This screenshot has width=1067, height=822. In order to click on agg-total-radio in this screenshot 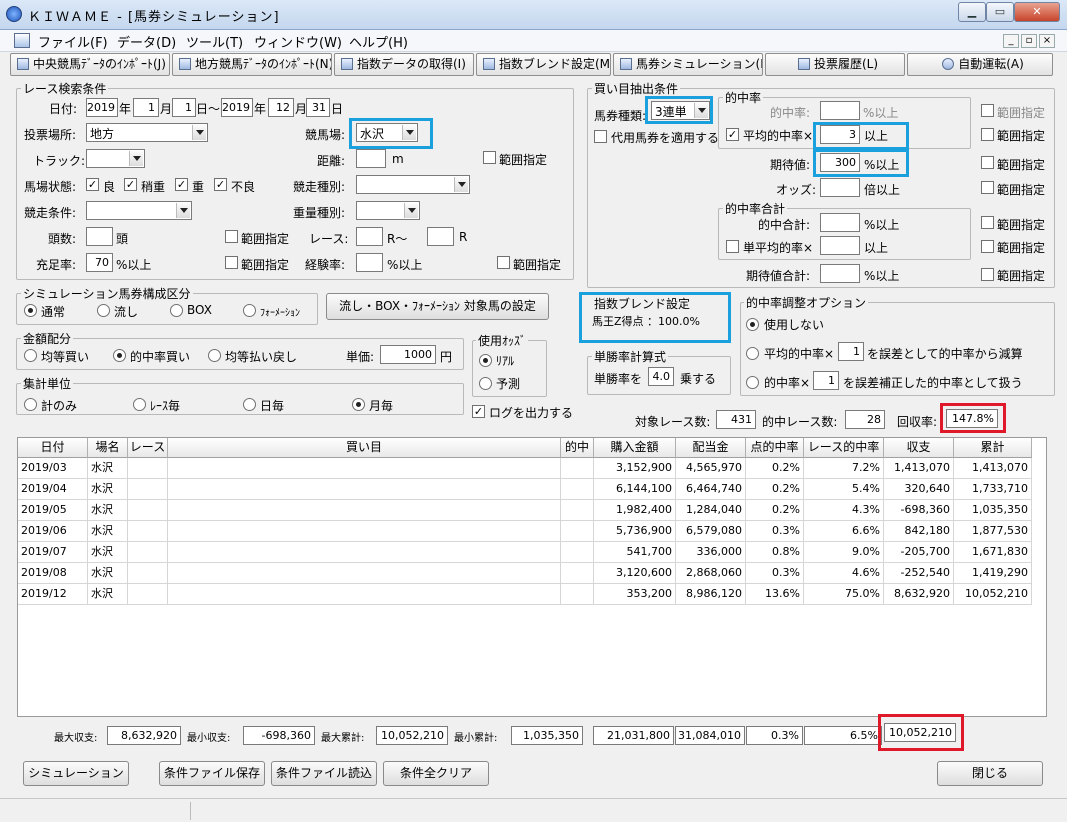, I will do `click(30, 404)`.